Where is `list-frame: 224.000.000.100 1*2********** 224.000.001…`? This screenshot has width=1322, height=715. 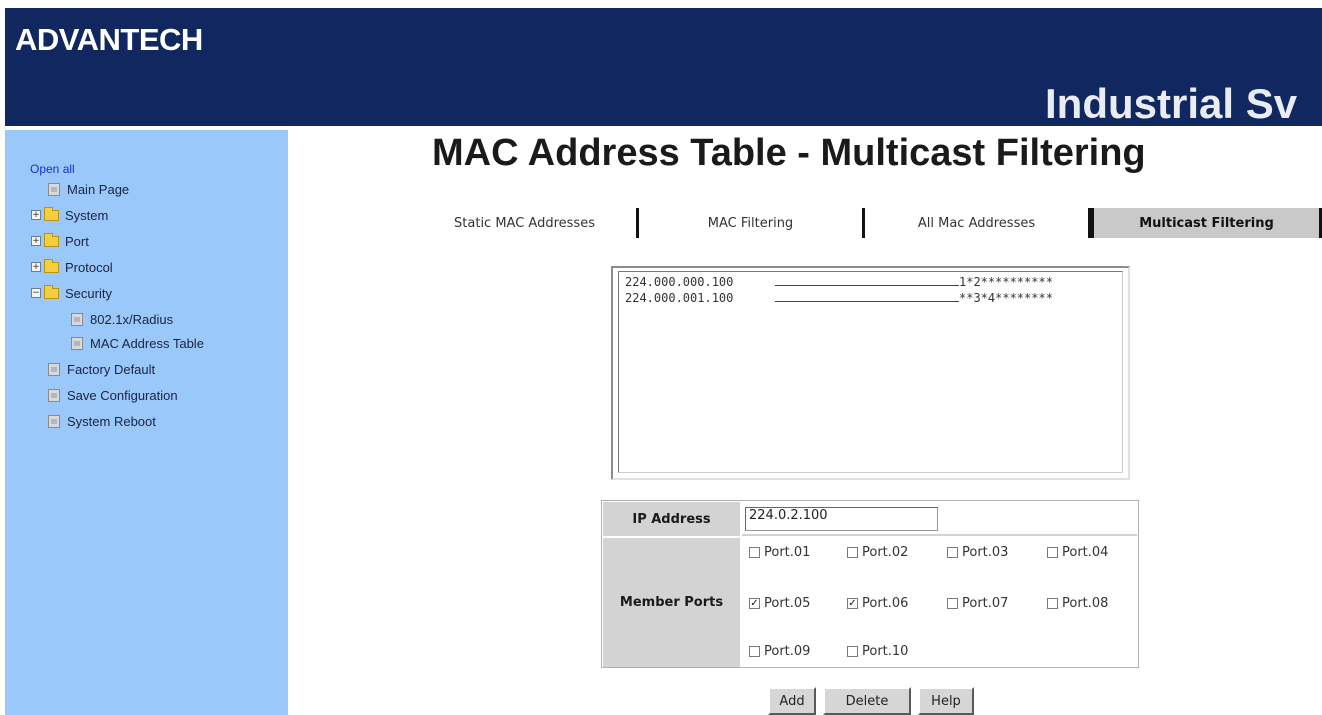
list-frame: 224.000.000.100 1*2********** 224.000.001… is located at coordinates (870, 372).